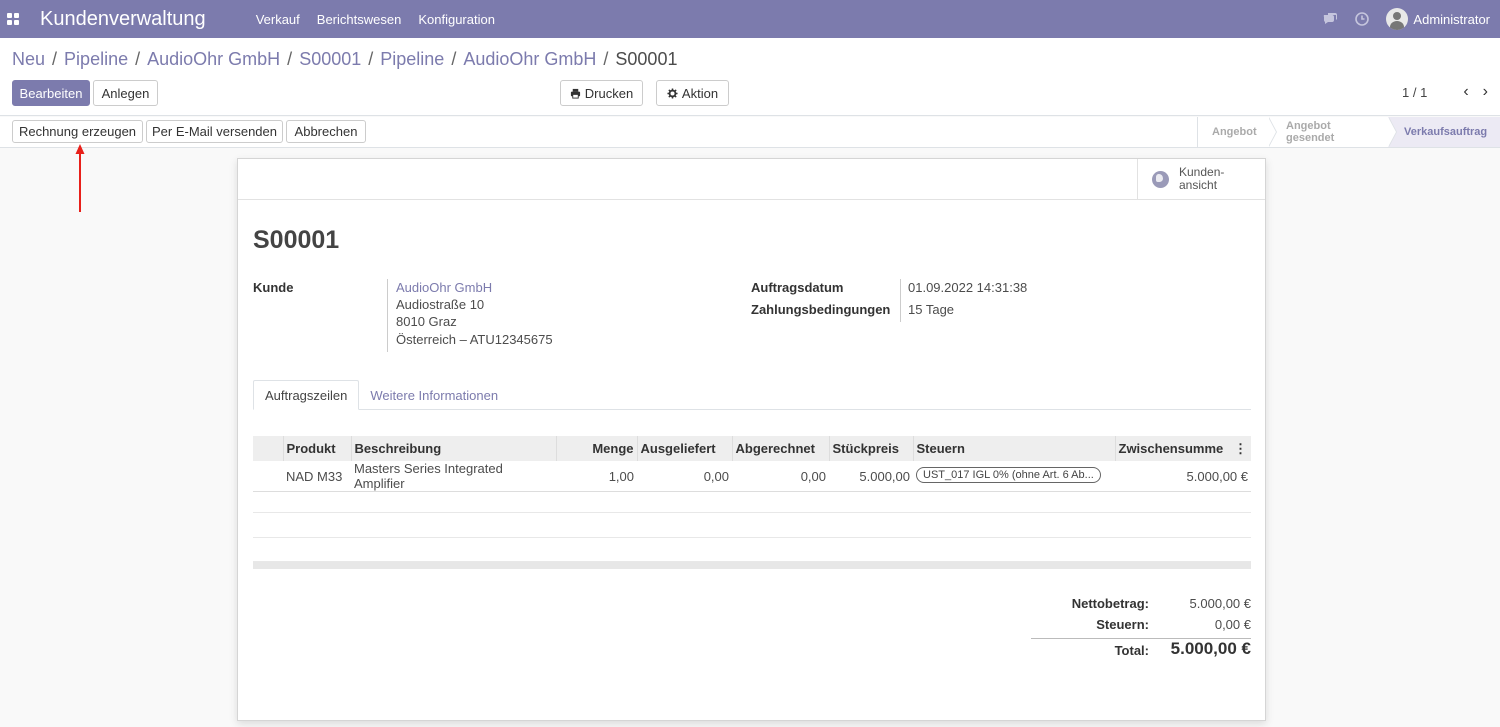  What do you see at coordinates (51, 93) in the screenshot?
I see `edit-button: Bearbeiten` at bounding box center [51, 93].